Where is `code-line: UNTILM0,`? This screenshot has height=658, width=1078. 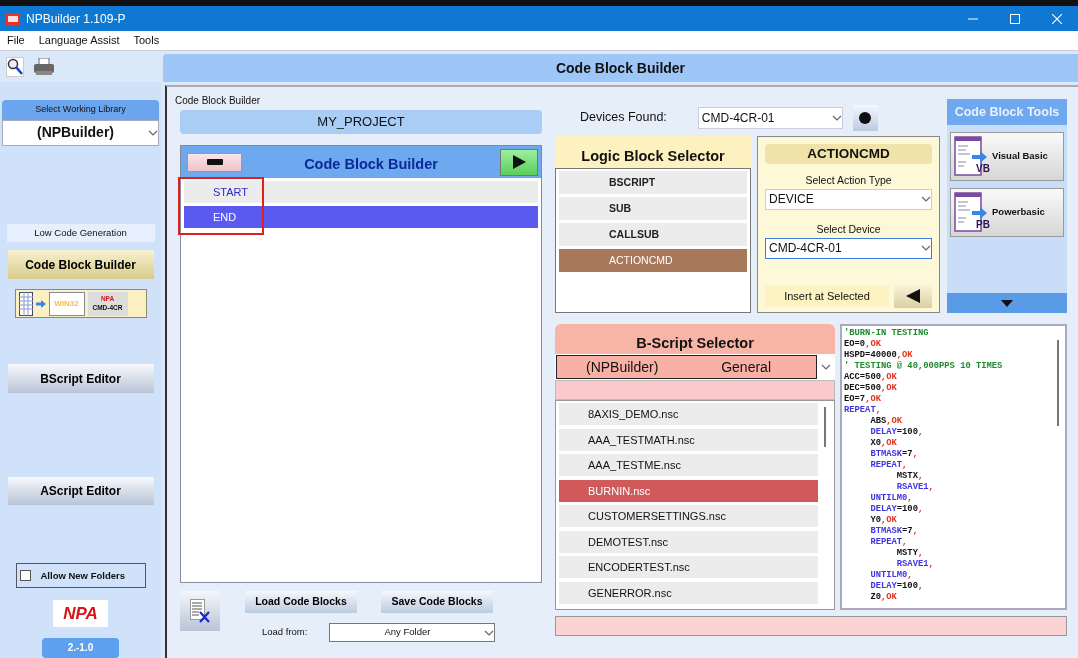 code-line: UNTILM0, is located at coordinates (891, 575).